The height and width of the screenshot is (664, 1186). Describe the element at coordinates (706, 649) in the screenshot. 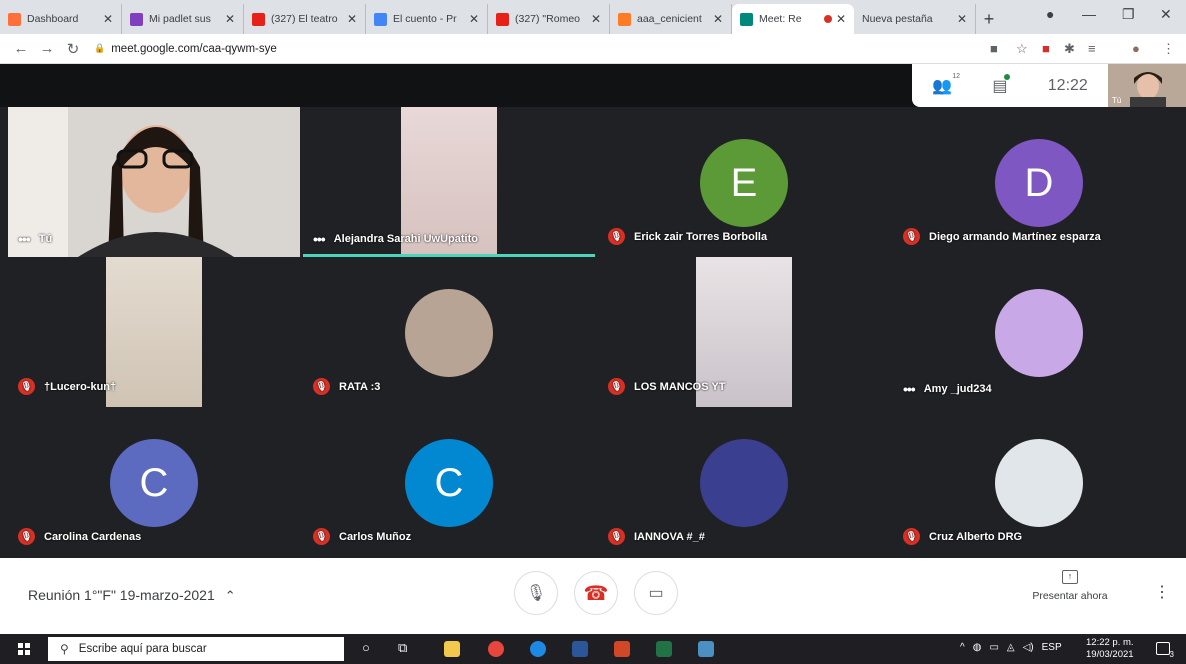

I see `photos-icon` at that location.